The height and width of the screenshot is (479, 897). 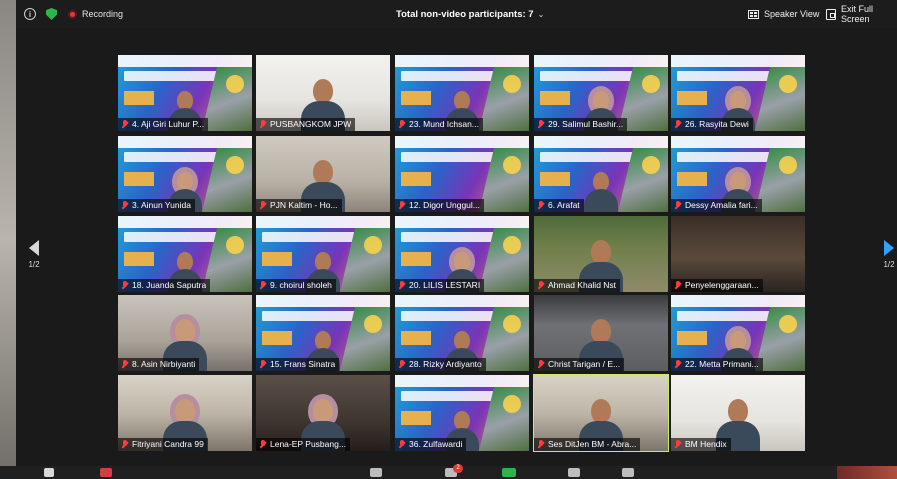 I want to click on participant-name: 8. Asin Nirbiyanti, so click(x=164, y=364).